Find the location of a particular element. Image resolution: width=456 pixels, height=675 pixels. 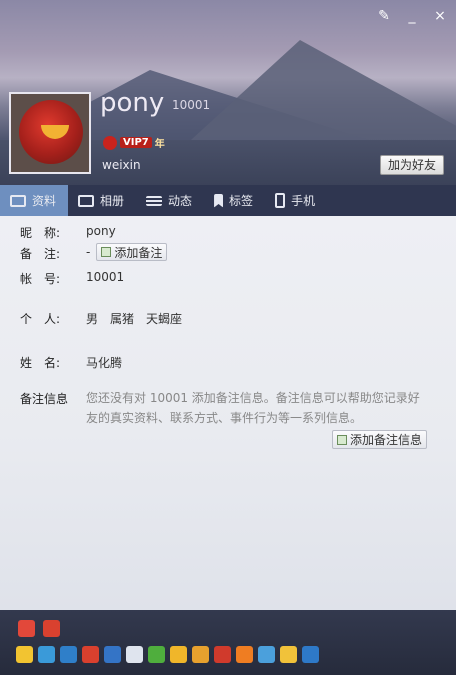

profile-tabs: 资料 相册 动态 标签 手机 is located at coordinates (228, 200).